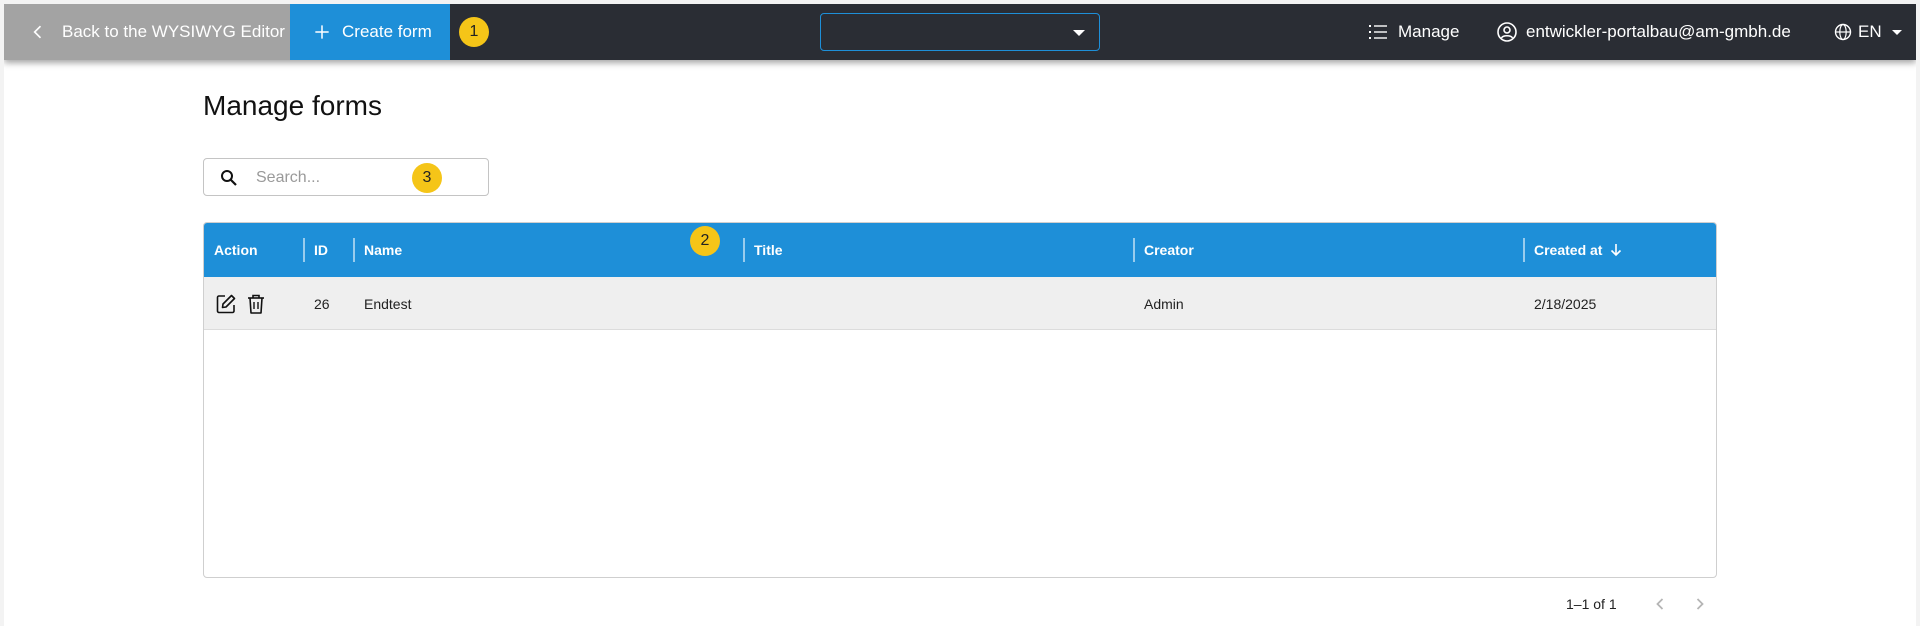 The height and width of the screenshot is (626, 1920). What do you see at coordinates (1378, 32) in the screenshot?
I see `list-icon` at bounding box center [1378, 32].